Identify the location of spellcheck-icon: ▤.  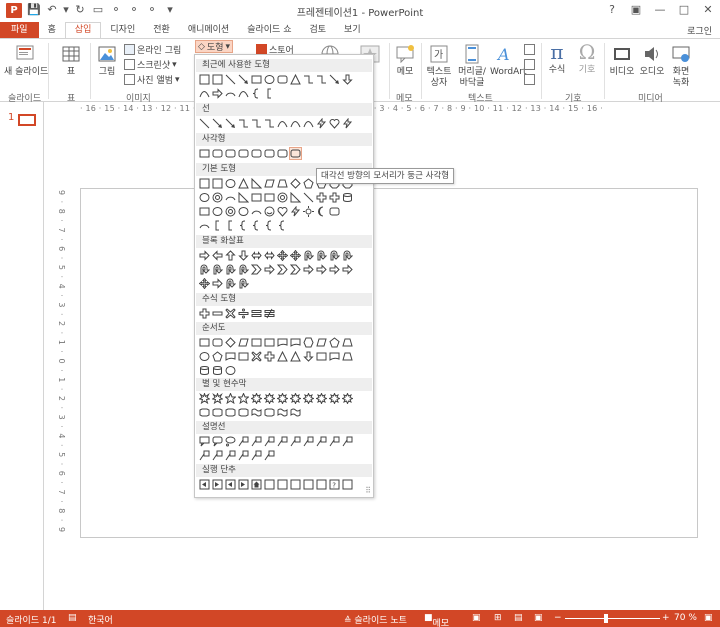
(72, 618).